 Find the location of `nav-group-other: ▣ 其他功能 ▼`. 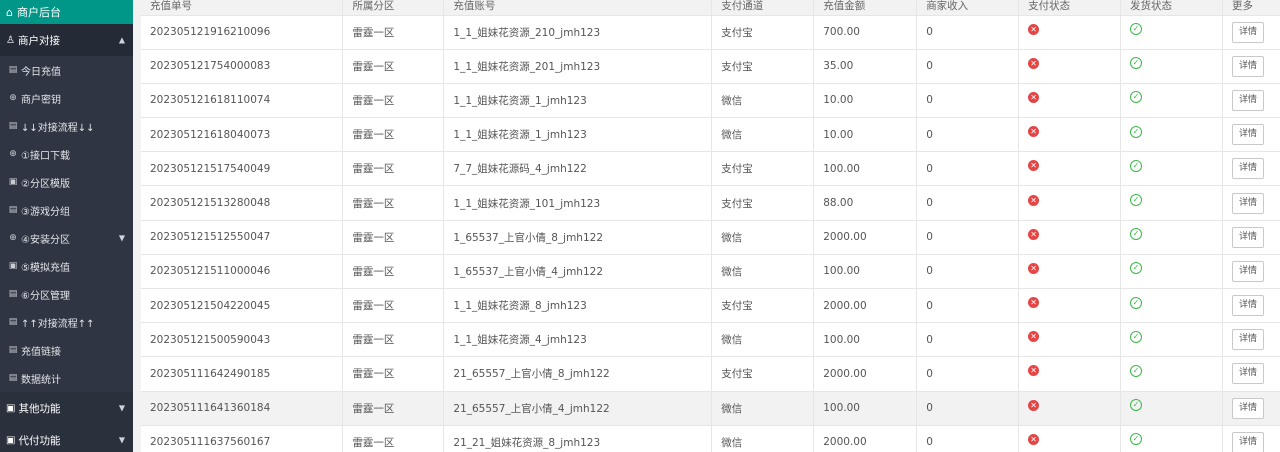

nav-group-other: ▣ 其他功能 ▼ is located at coordinates (66, 408).